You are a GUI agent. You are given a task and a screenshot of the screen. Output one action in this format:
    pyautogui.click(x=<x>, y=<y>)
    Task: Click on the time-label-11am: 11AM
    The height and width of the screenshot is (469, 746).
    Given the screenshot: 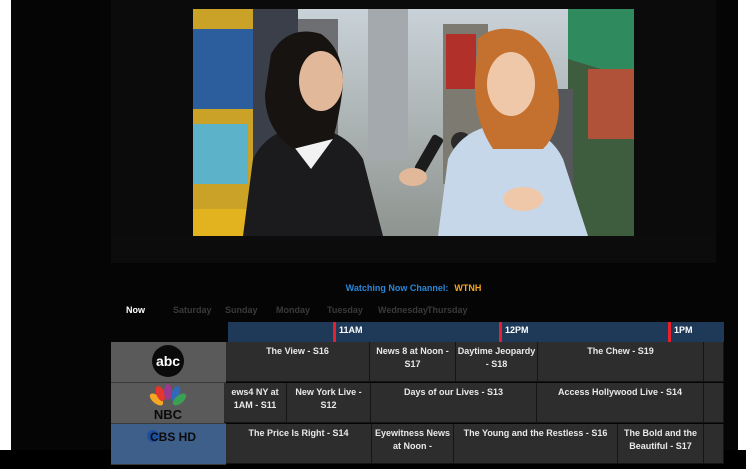 What is the action you would take?
    pyautogui.click(x=351, y=330)
    